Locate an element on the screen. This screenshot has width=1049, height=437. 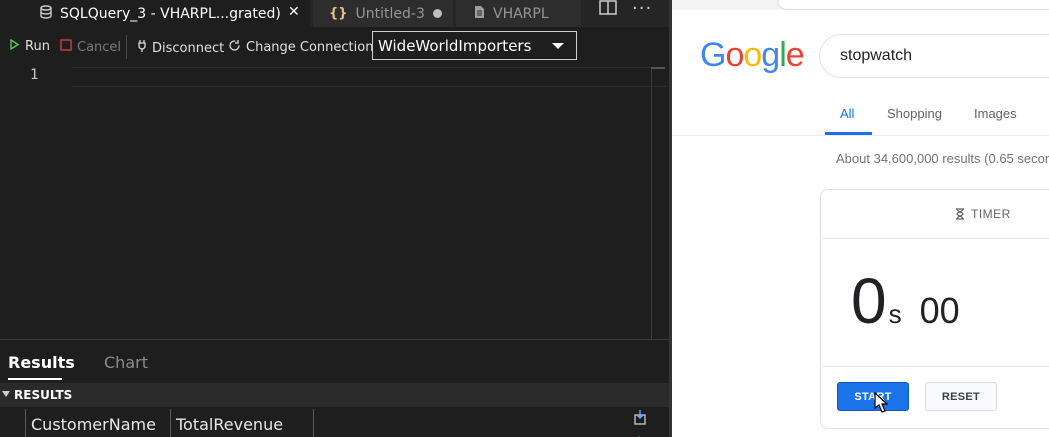
cancel-button: Cancel is located at coordinates (90, 47).